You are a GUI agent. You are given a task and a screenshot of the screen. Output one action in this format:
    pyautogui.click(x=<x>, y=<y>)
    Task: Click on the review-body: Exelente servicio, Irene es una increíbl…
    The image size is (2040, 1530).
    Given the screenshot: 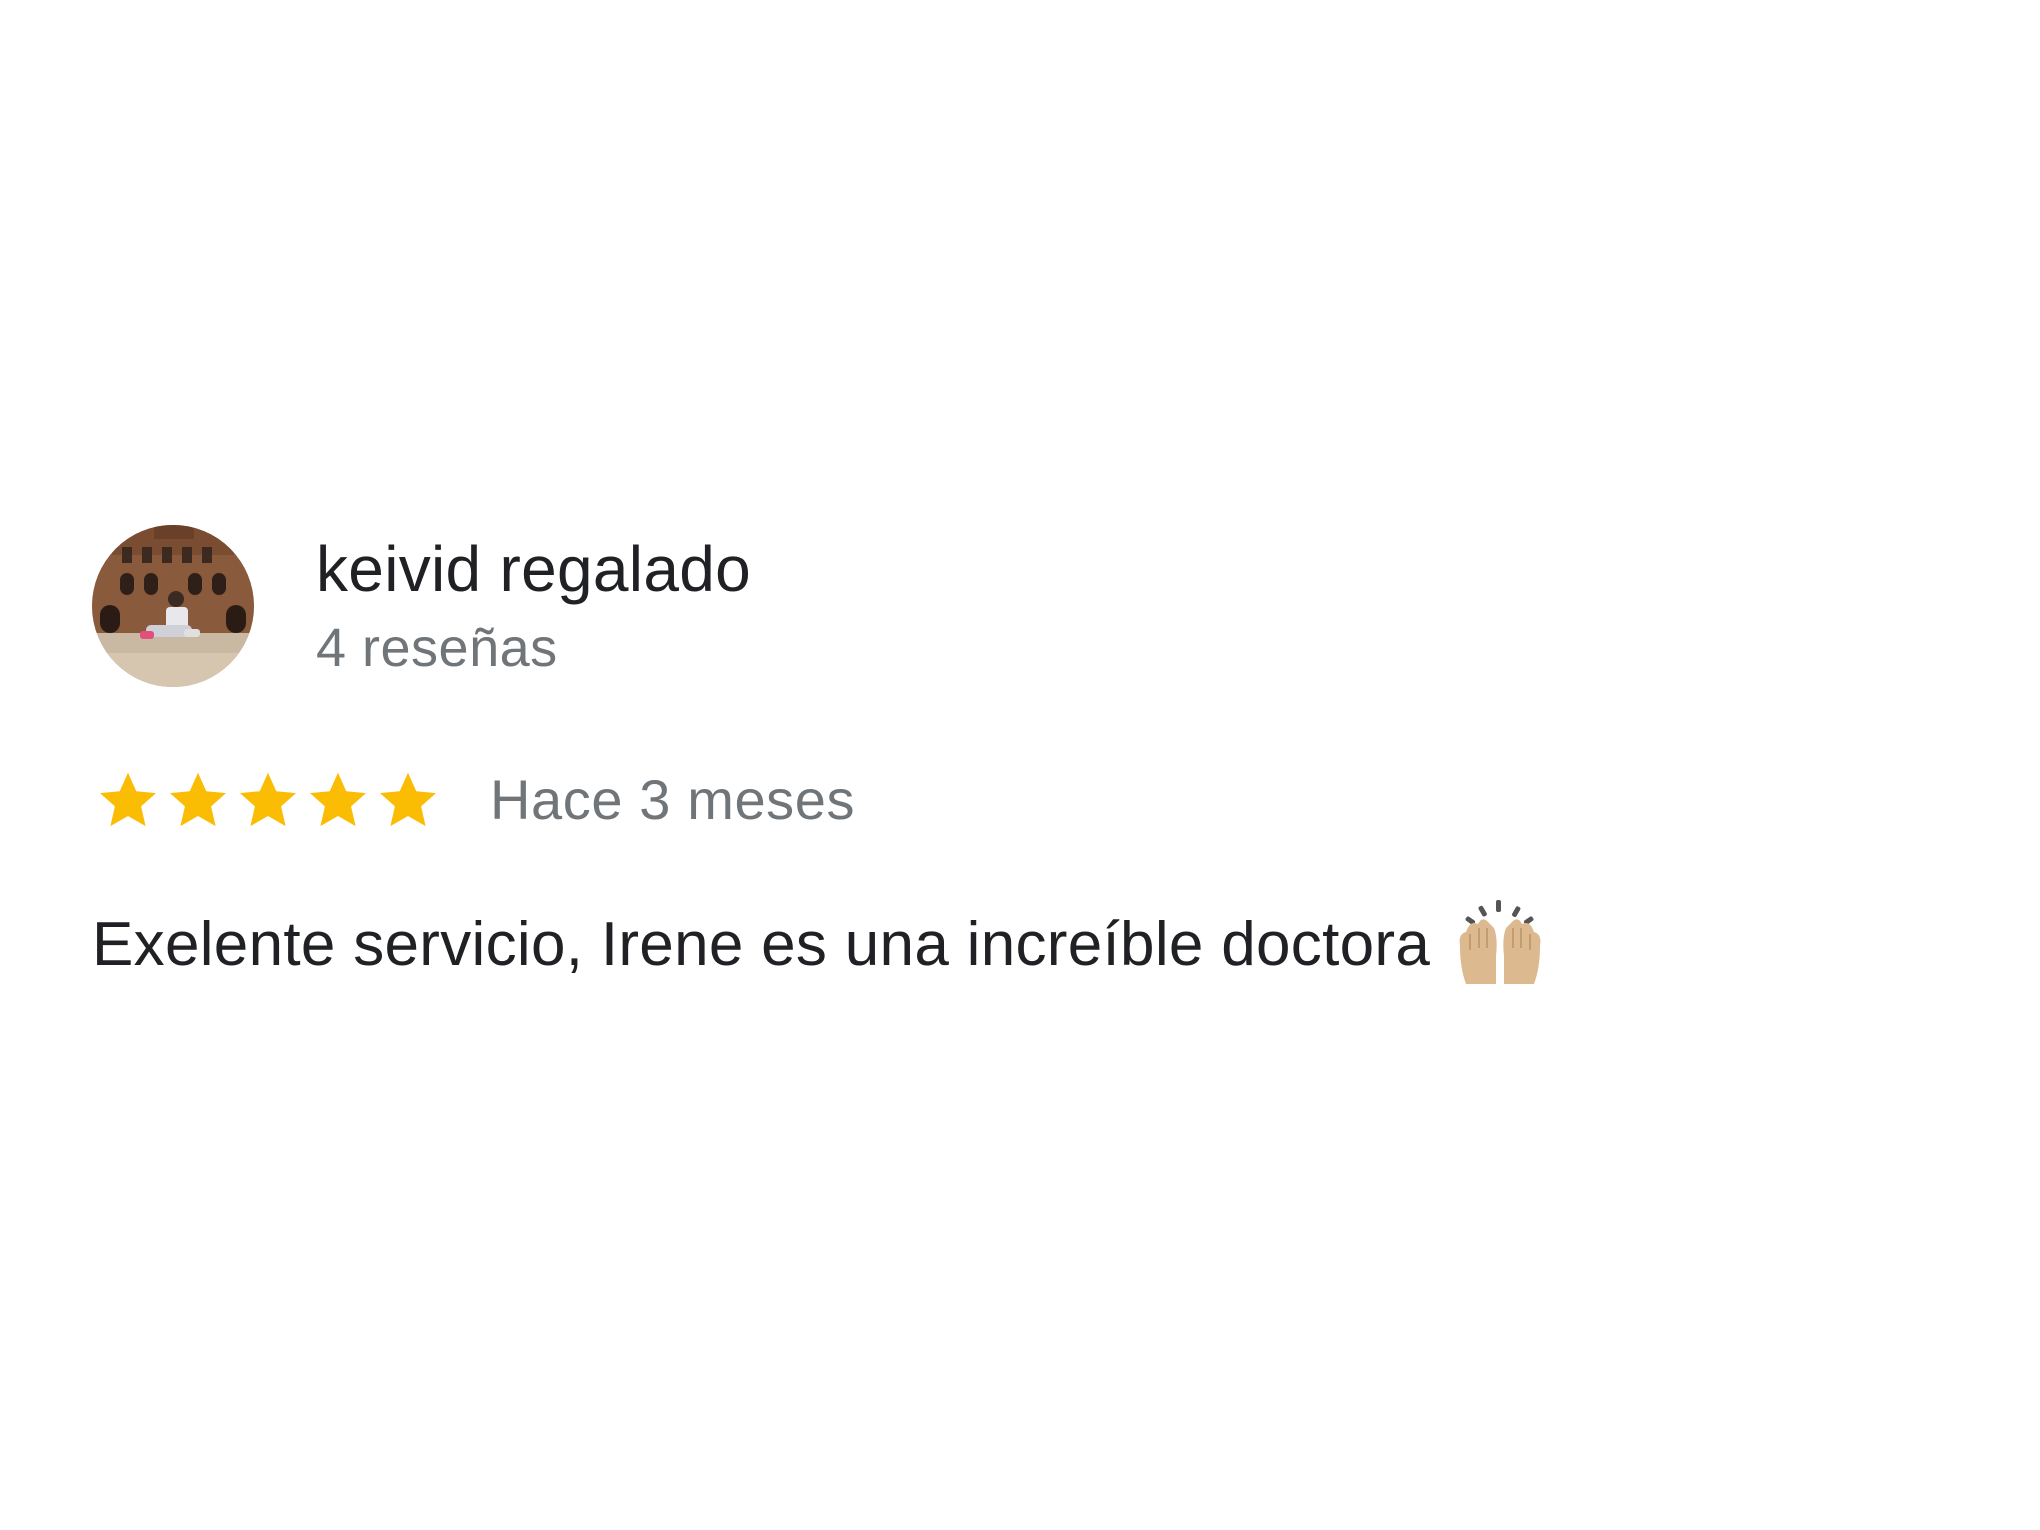 What is the action you would take?
    pyautogui.click(x=1022, y=944)
    